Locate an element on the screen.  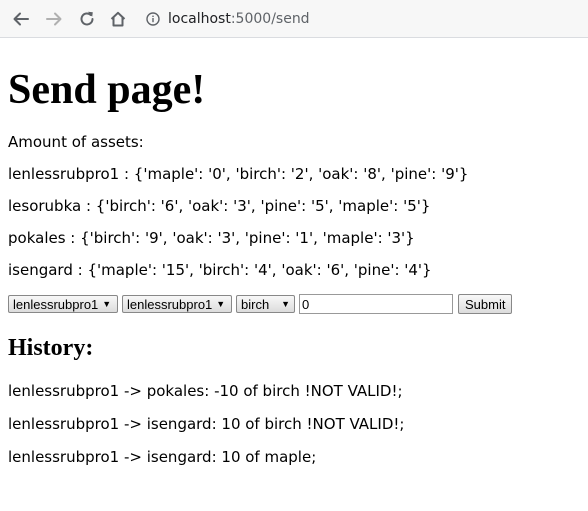
submit-button: Submit is located at coordinates (485, 304).